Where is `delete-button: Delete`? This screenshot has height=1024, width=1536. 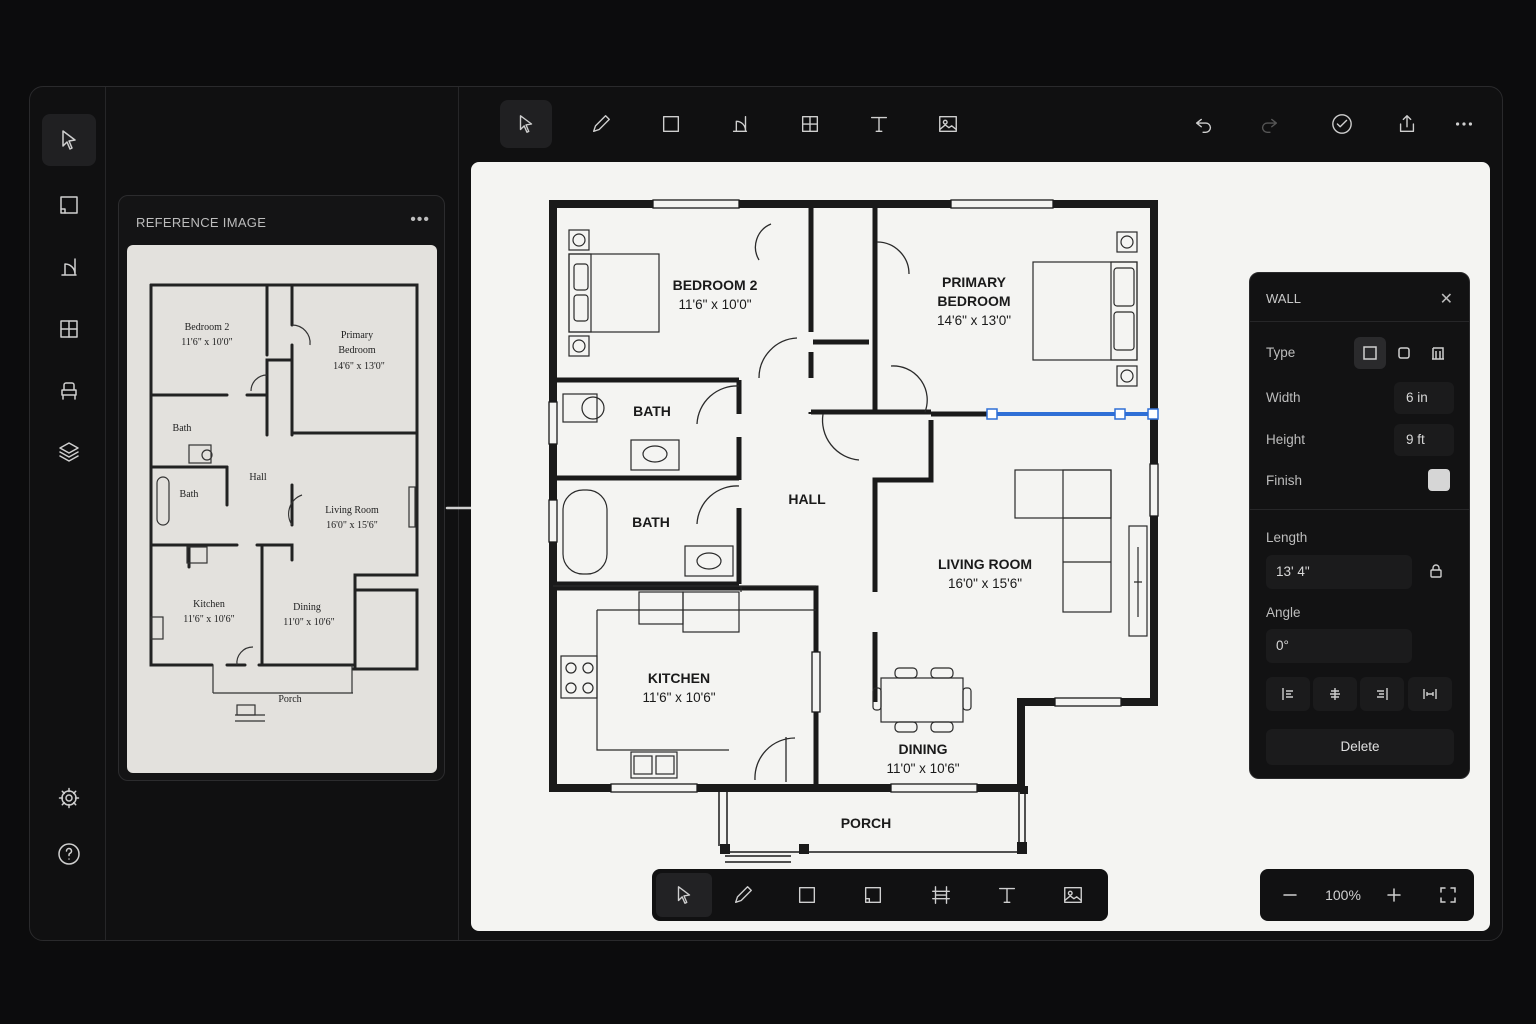 delete-button: Delete is located at coordinates (1360, 747).